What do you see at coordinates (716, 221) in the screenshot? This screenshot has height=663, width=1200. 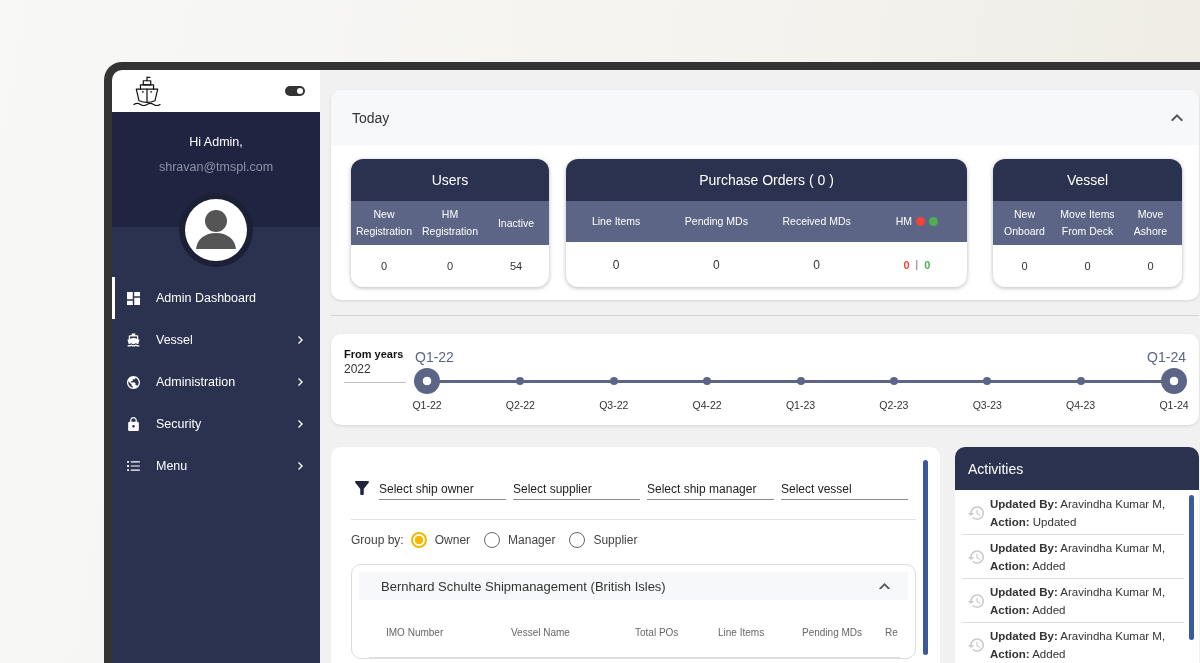 I see `column-label: Pending MDs` at bounding box center [716, 221].